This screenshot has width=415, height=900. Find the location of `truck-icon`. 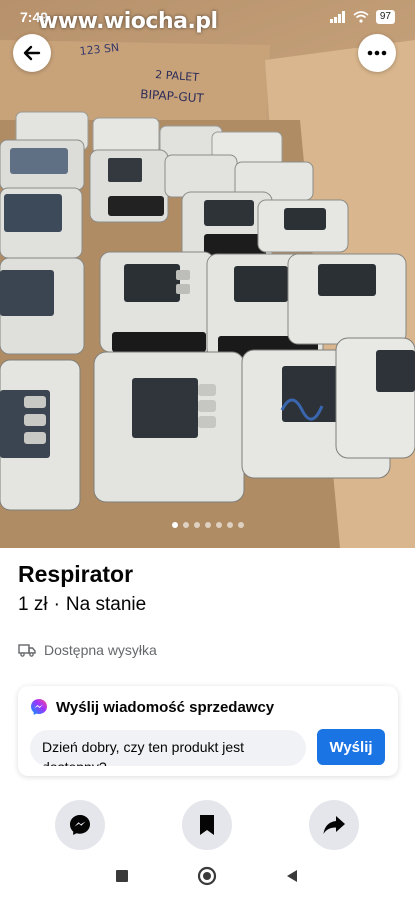

truck-icon is located at coordinates (27, 650).